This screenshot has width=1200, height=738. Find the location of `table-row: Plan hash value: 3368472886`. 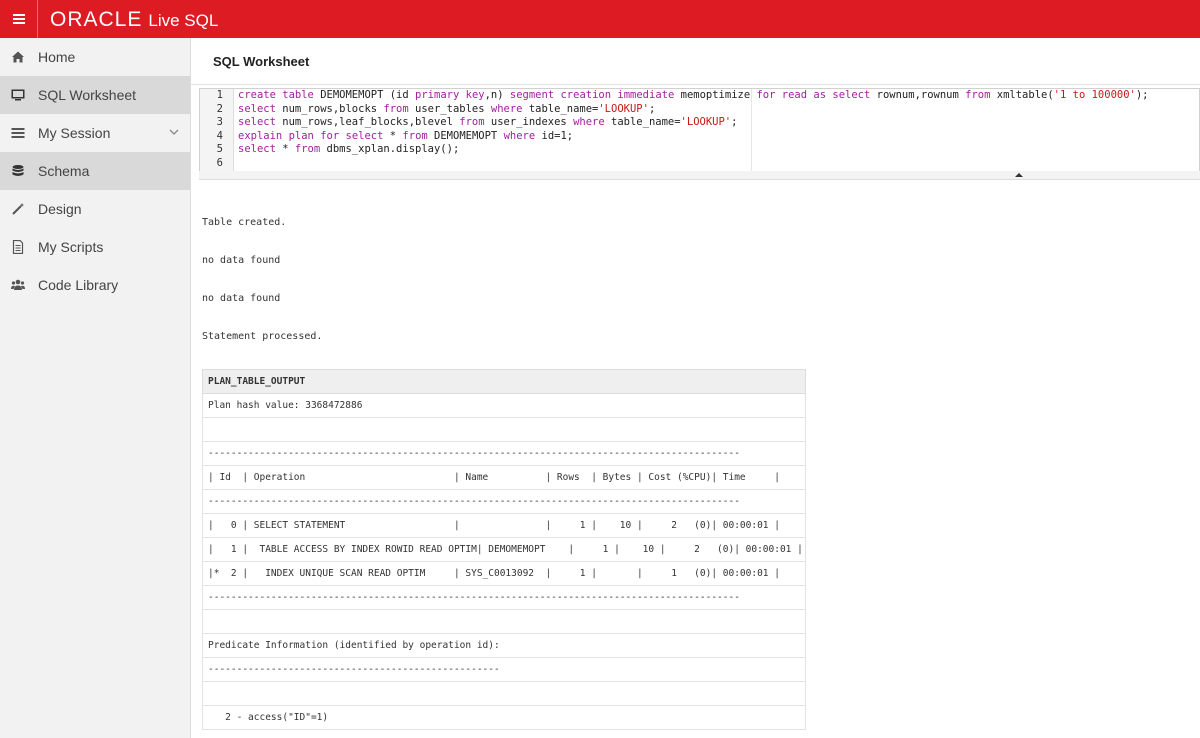

table-row: Plan hash value: 3368472886 is located at coordinates (504, 405).